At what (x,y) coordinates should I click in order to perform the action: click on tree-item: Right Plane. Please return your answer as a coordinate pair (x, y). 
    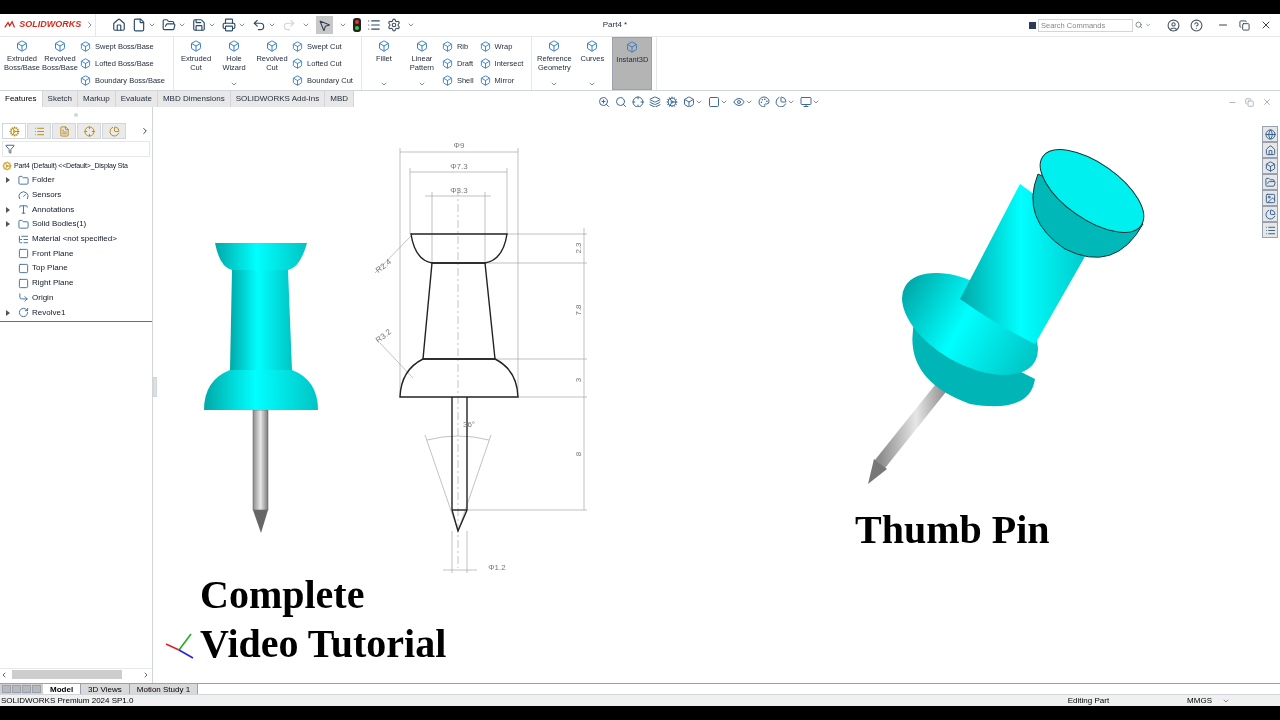
    Looking at the image, I should click on (53, 283).